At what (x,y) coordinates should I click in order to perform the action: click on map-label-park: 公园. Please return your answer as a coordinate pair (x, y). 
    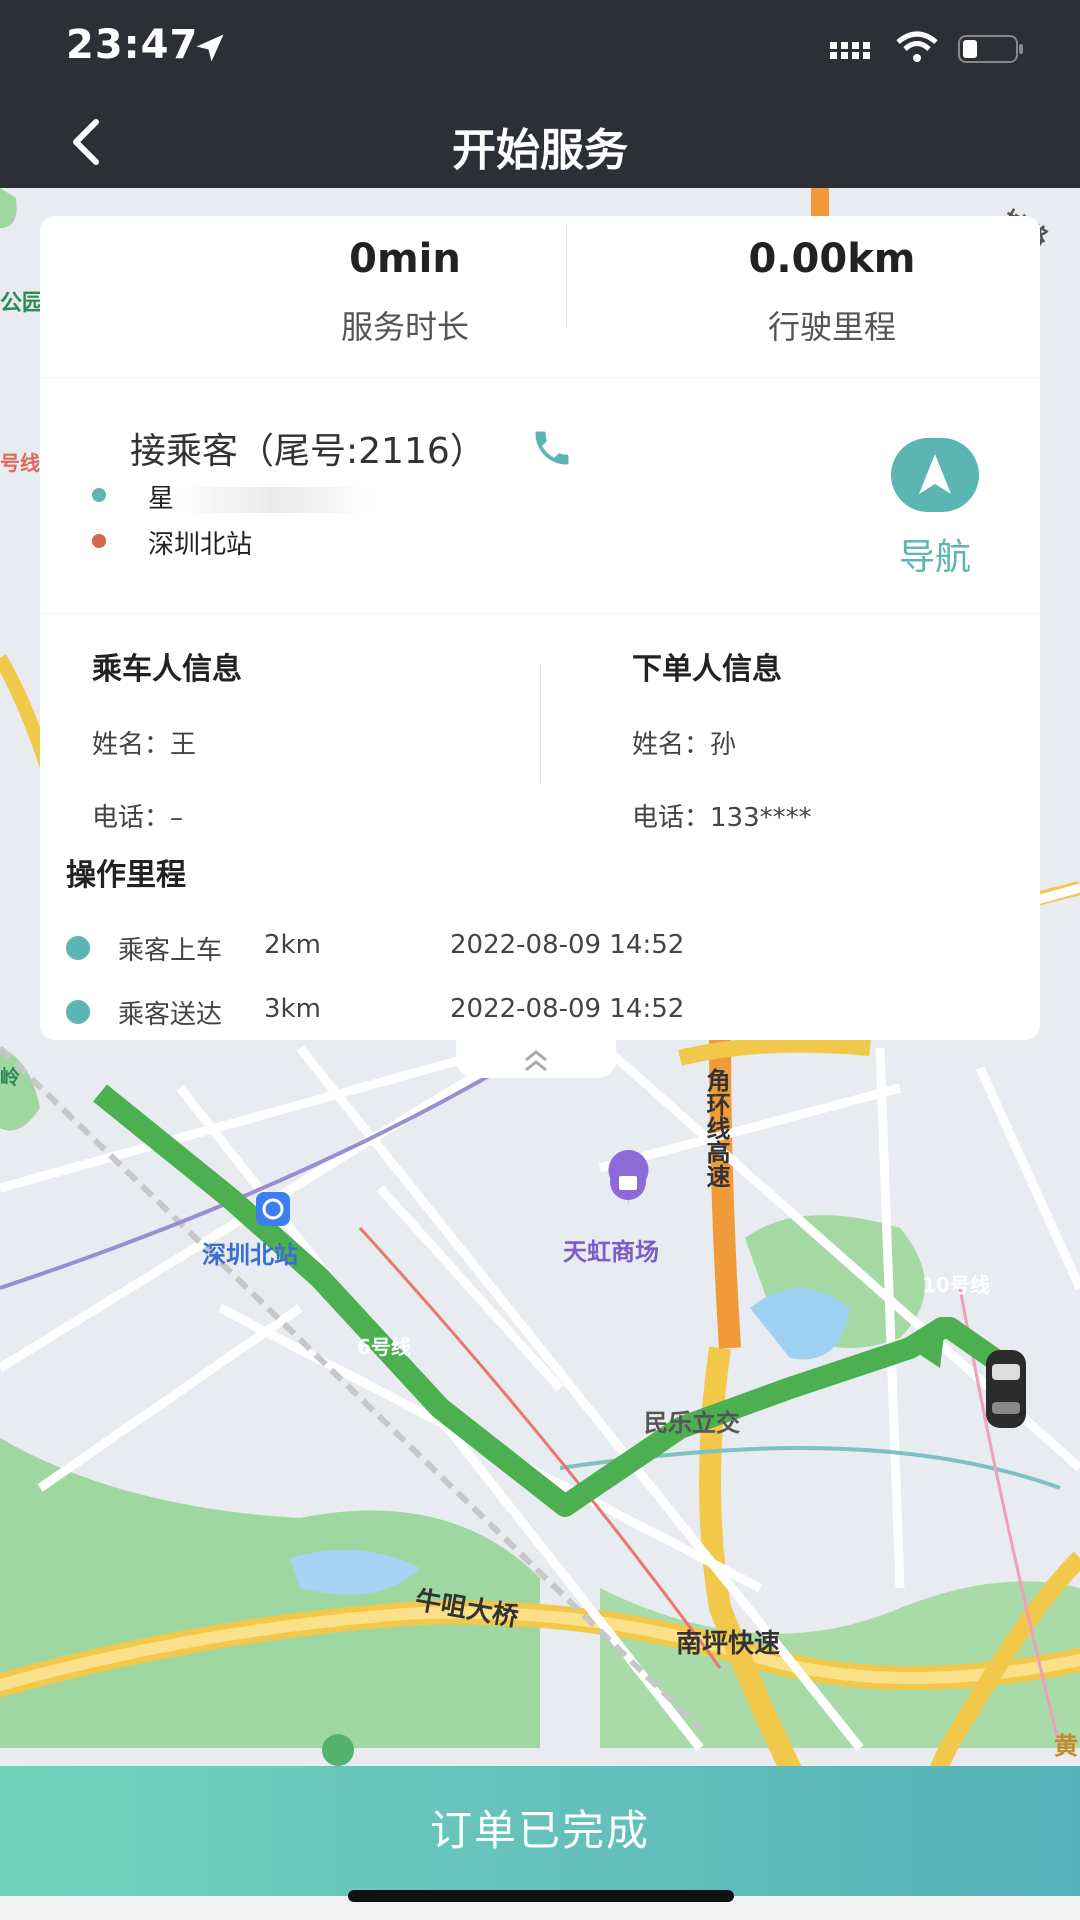
    Looking at the image, I should click on (22, 303).